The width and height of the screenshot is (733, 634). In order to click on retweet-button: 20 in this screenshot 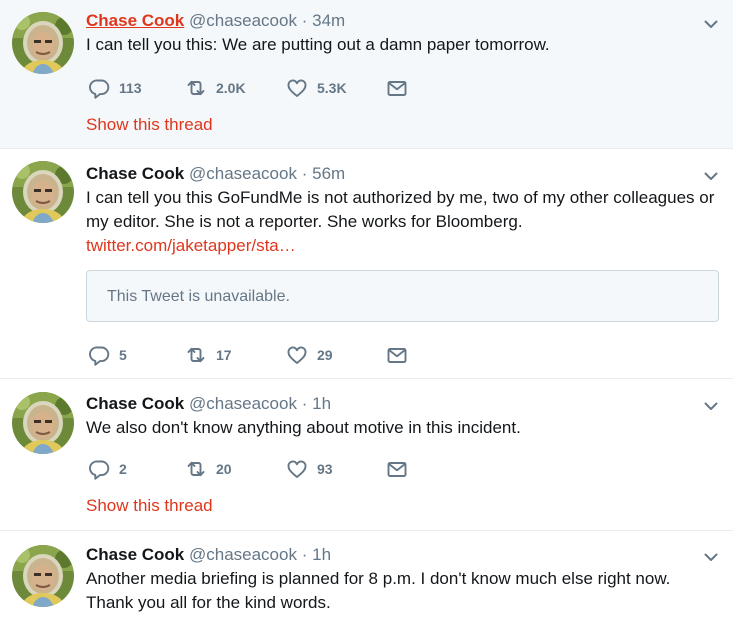, I will do `click(208, 469)`.